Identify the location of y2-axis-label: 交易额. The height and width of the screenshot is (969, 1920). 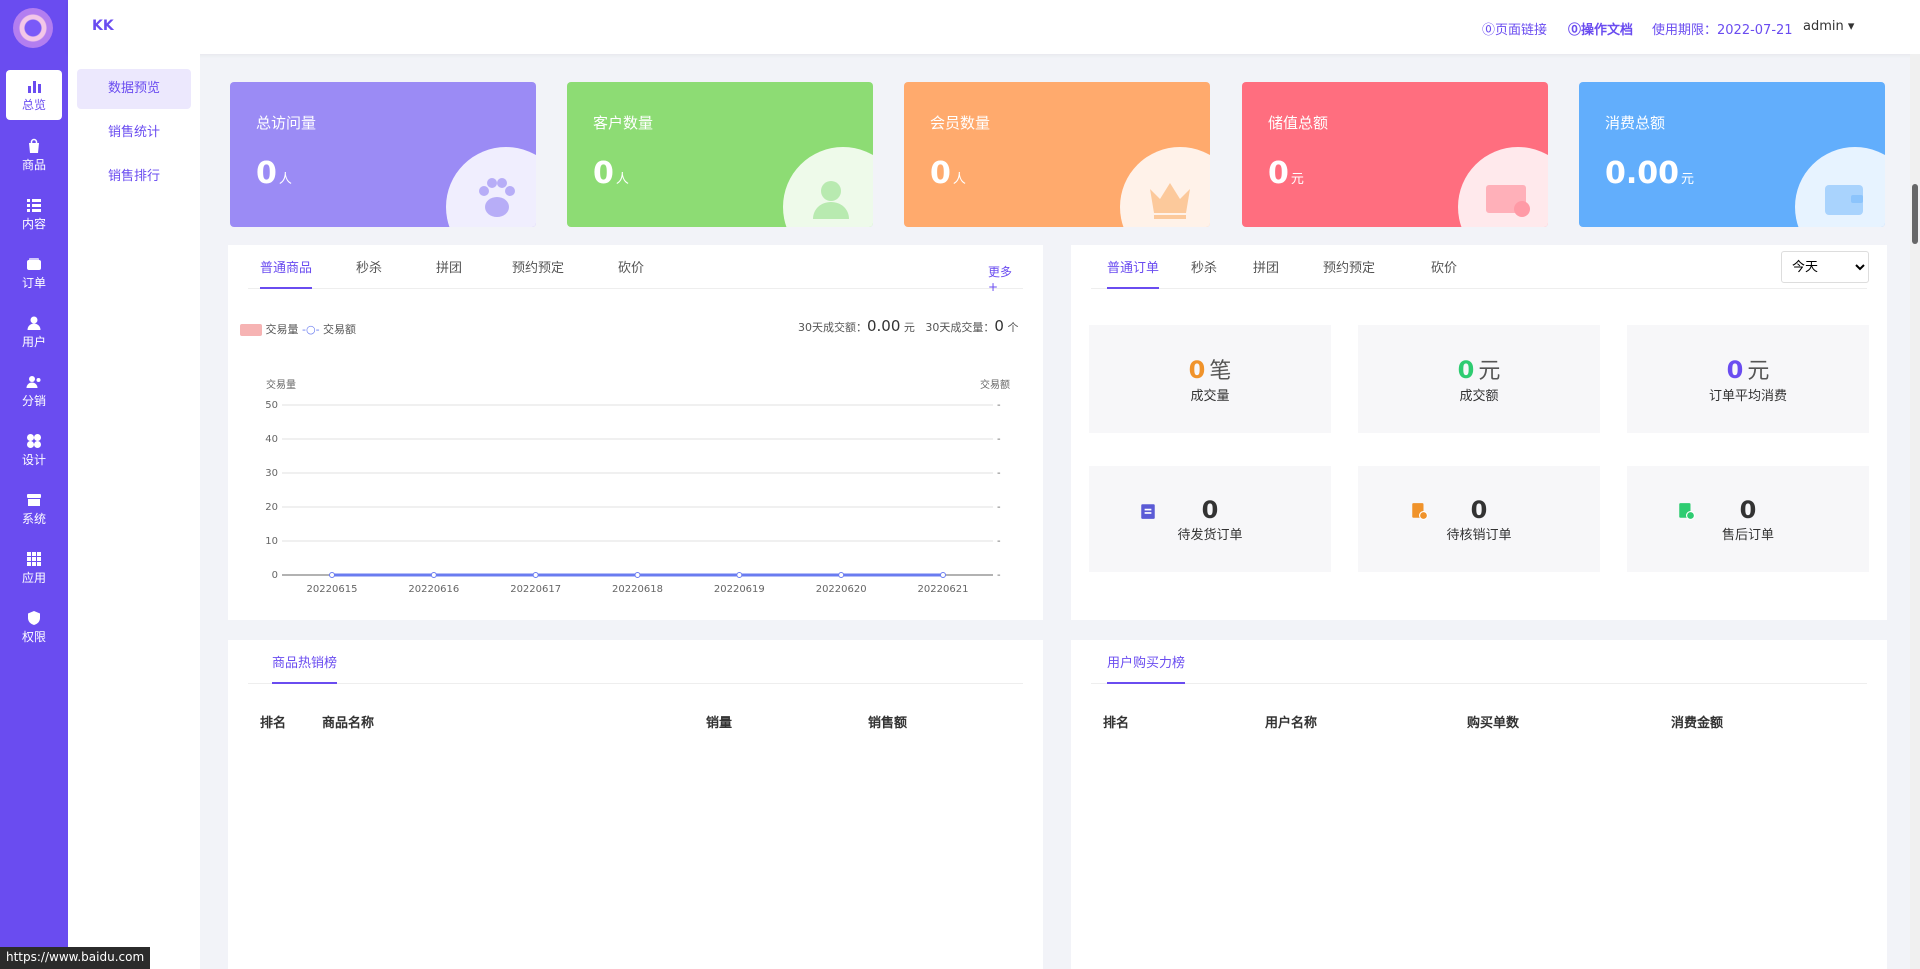
(995, 384).